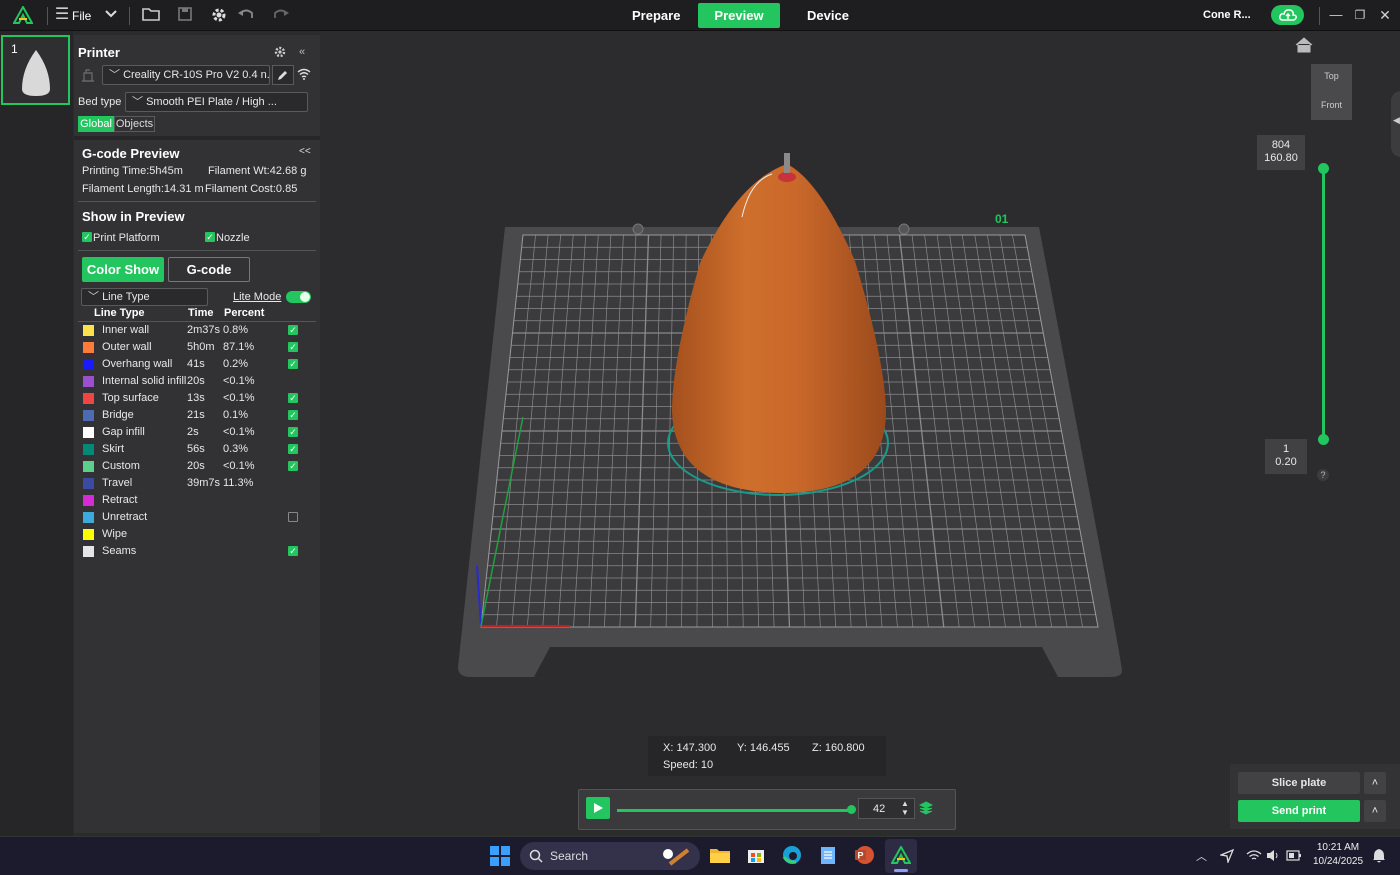 This screenshot has width=1400, height=875. Describe the element at coordinates (1385, 15) in the screenshot. I see `close-icon: ✕` at that location.